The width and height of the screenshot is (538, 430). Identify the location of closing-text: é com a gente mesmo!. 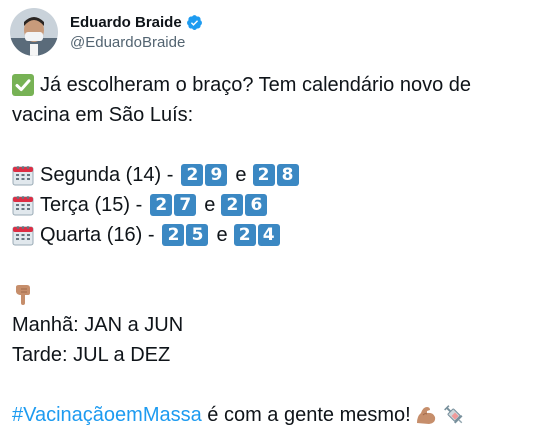
(306, 415).